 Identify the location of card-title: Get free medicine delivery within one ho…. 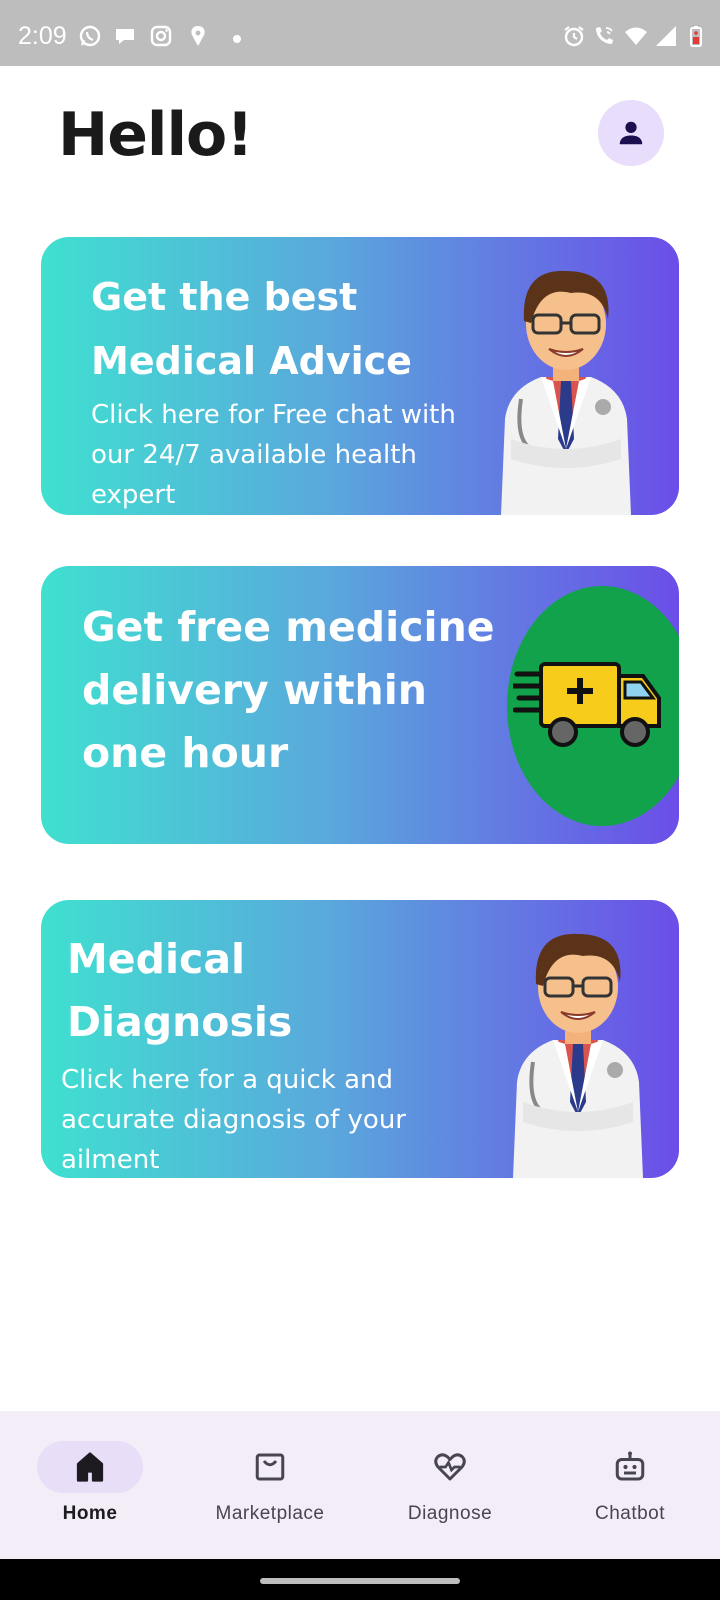
(288, 690).